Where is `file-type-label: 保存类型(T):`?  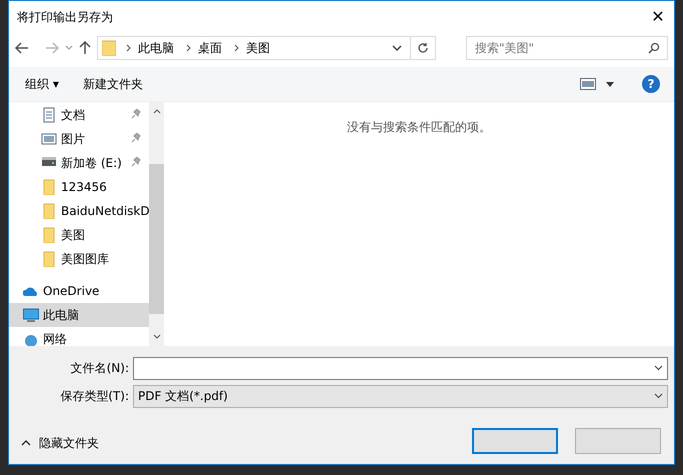
file-type-label: 保存类型(T): is located at coordinates (94, 396).